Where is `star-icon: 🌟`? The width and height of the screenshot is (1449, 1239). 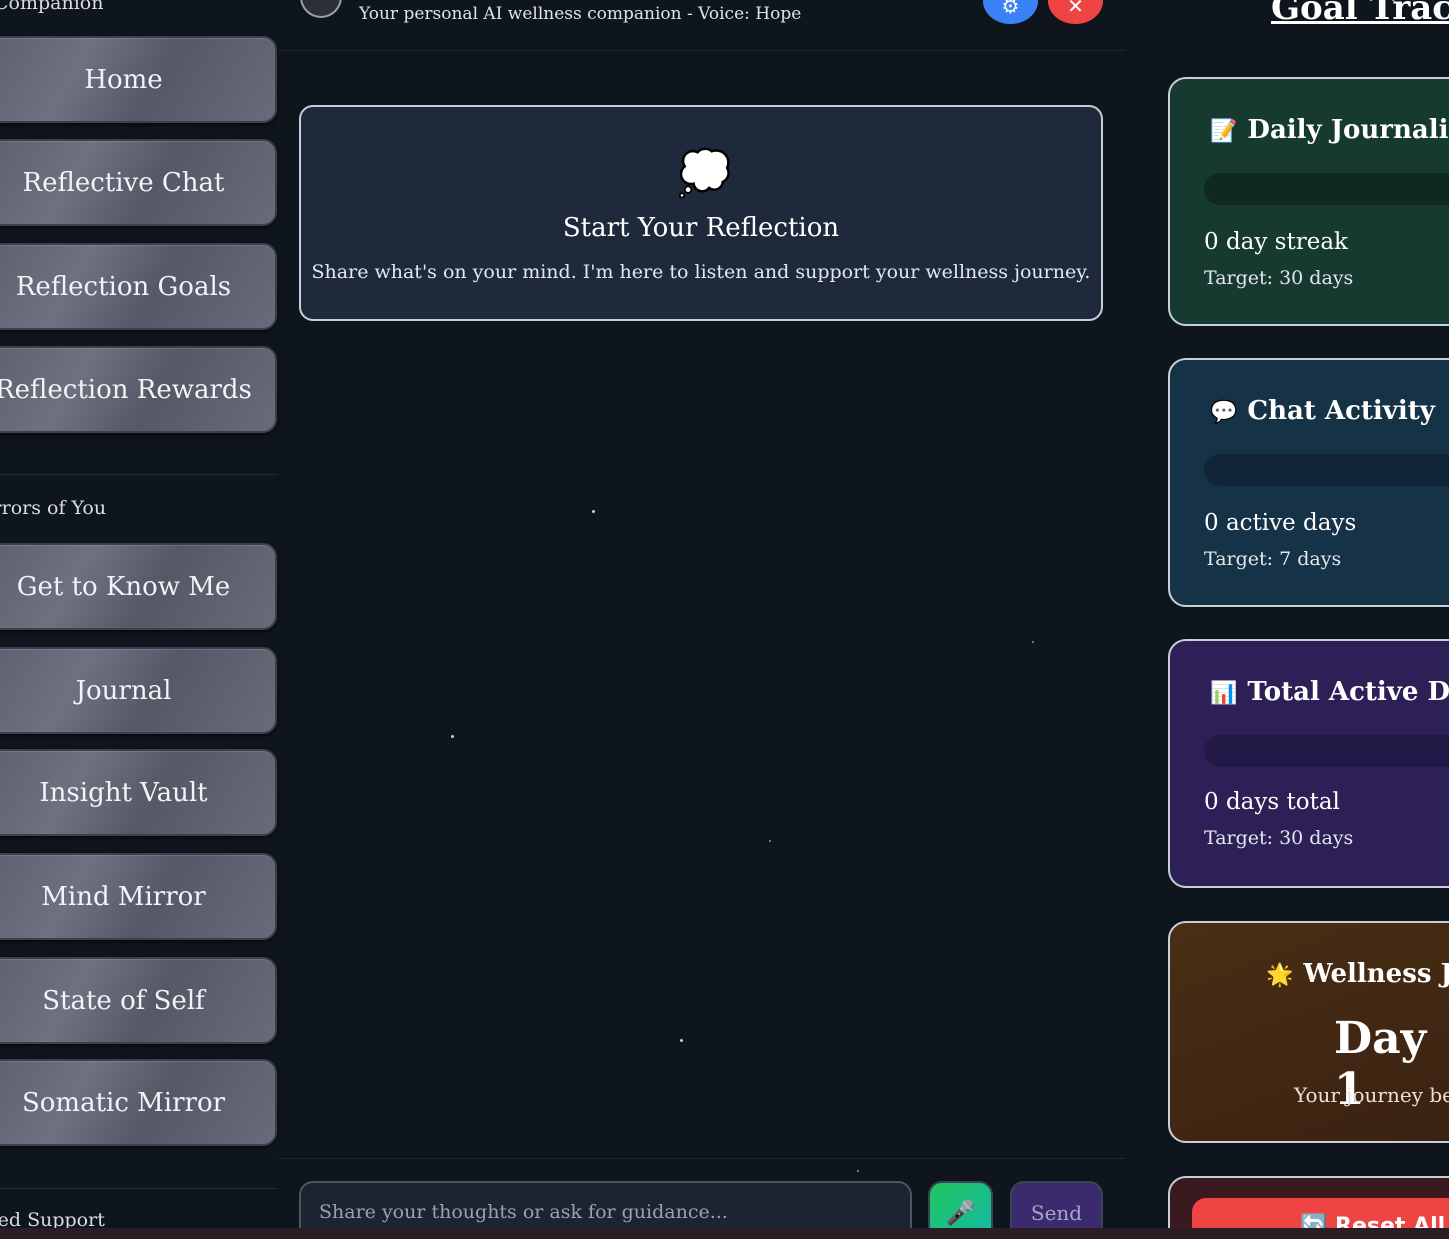
star-icon: 🌟 is located at coordinates (1280, 975).